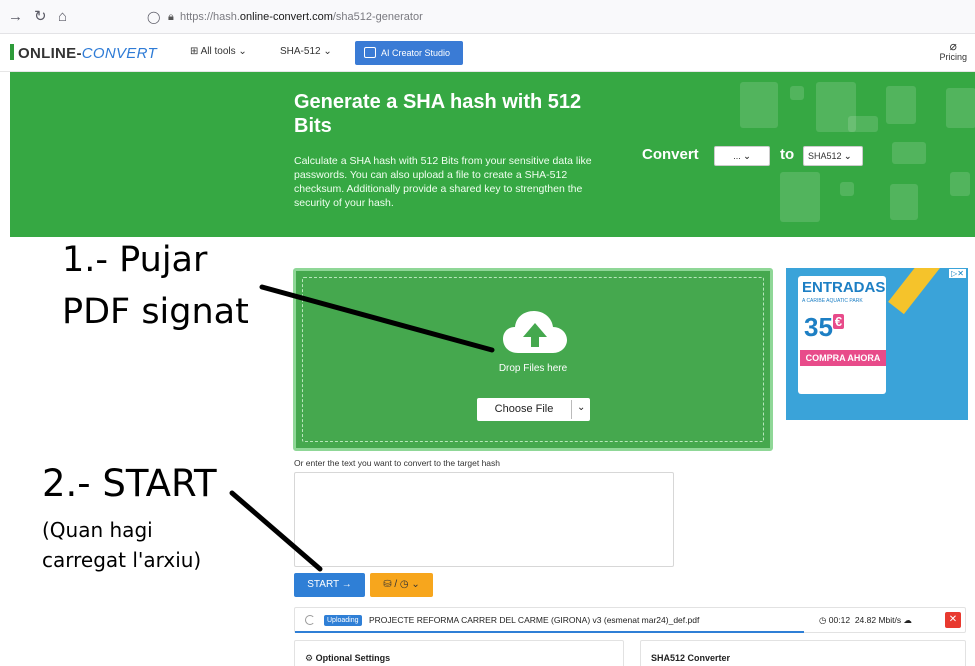 The image size is (975, 666). Describe the element at coordinates (122, 560) in the screenshot. I see `annotation-step2-note-line2: carregat l'arxiu)` at that location.